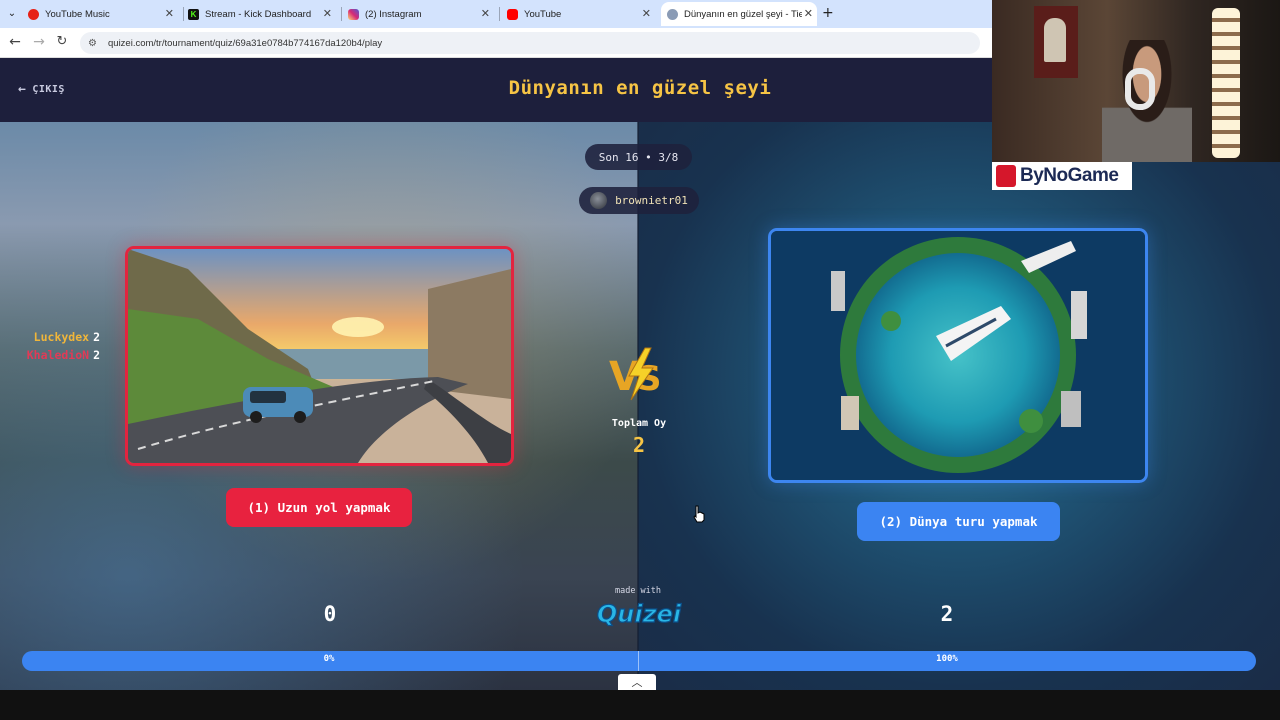  What do you see at coordinates (12, 14) in the screenshot?
I see `tab-search-icon: ⌄` at bounding box center [12, 14].